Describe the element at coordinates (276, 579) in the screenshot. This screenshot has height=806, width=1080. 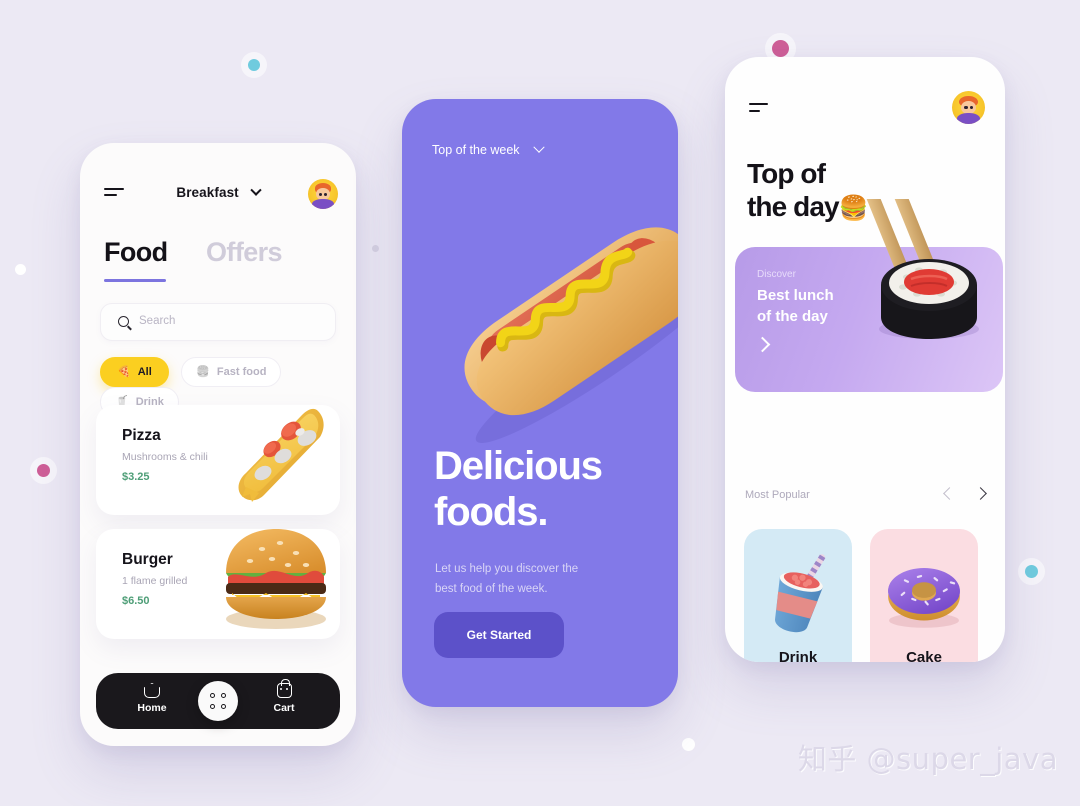
I see `burger-3d-image` at that location.